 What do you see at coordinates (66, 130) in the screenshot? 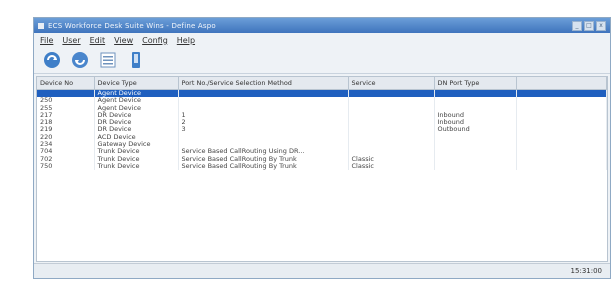
I see `cell-device-no: 219` at bounding box center [66, 130].